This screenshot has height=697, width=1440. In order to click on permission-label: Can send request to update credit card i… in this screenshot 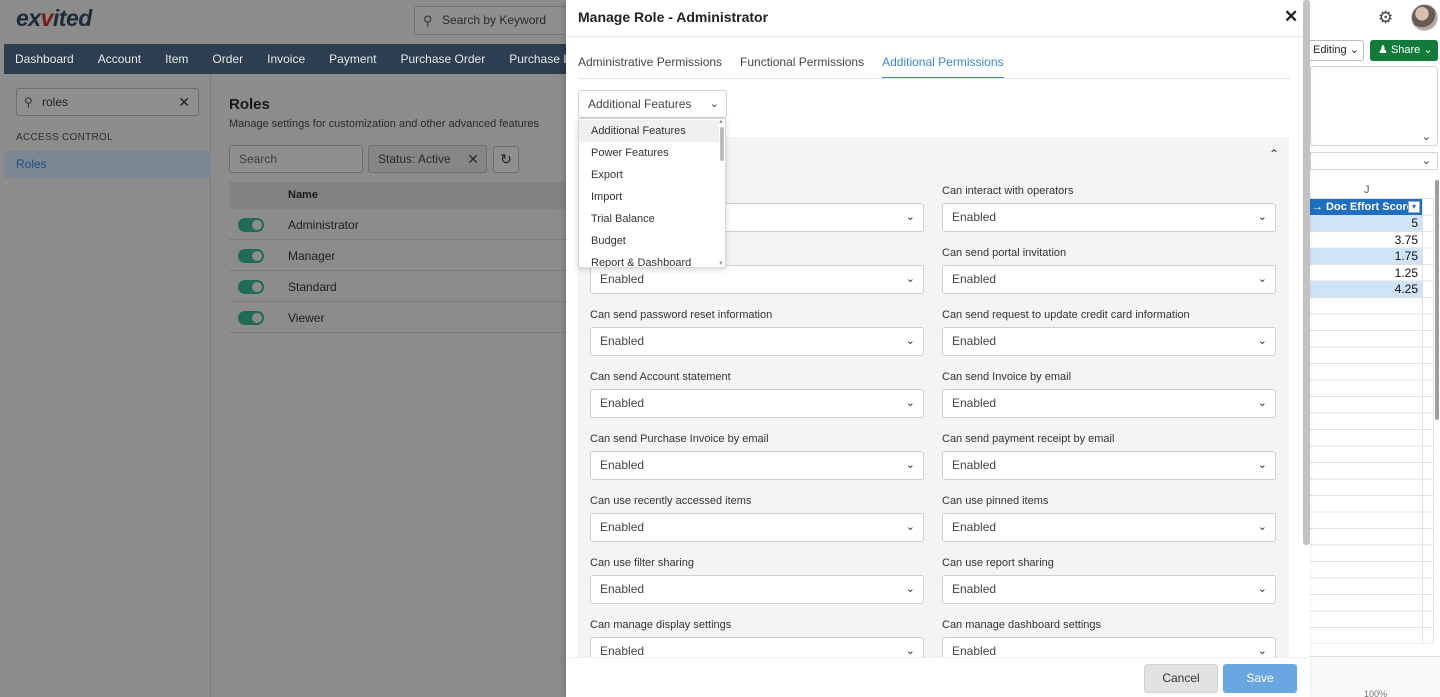, I will do `click(1066, 315)`.